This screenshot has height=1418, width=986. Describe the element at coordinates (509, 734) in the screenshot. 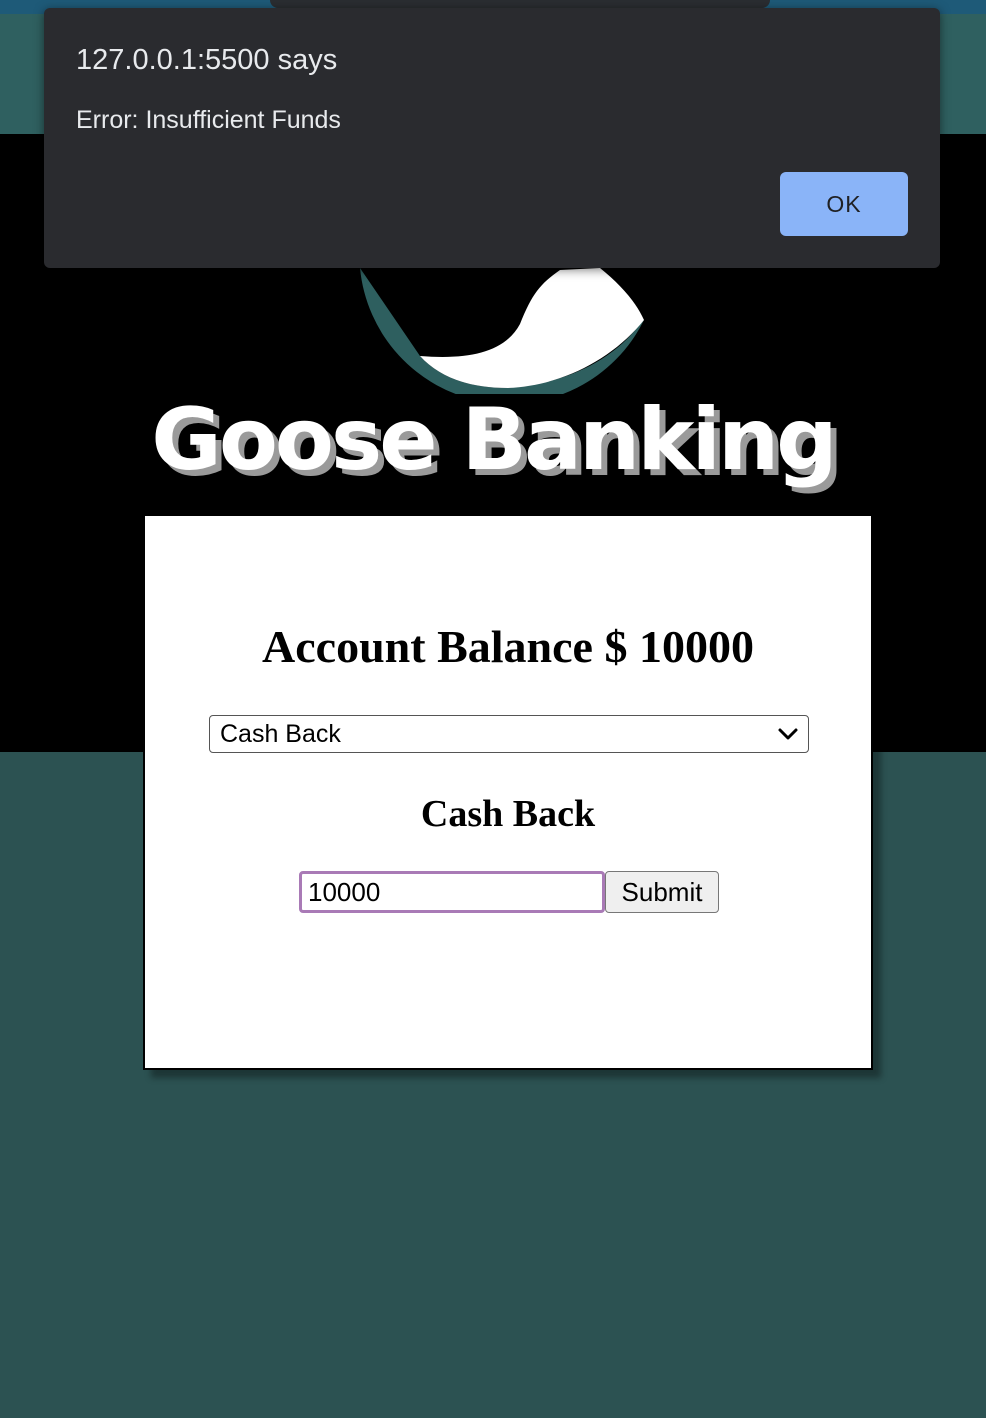

I see `transaction-type-select: Cash Back` at that location.